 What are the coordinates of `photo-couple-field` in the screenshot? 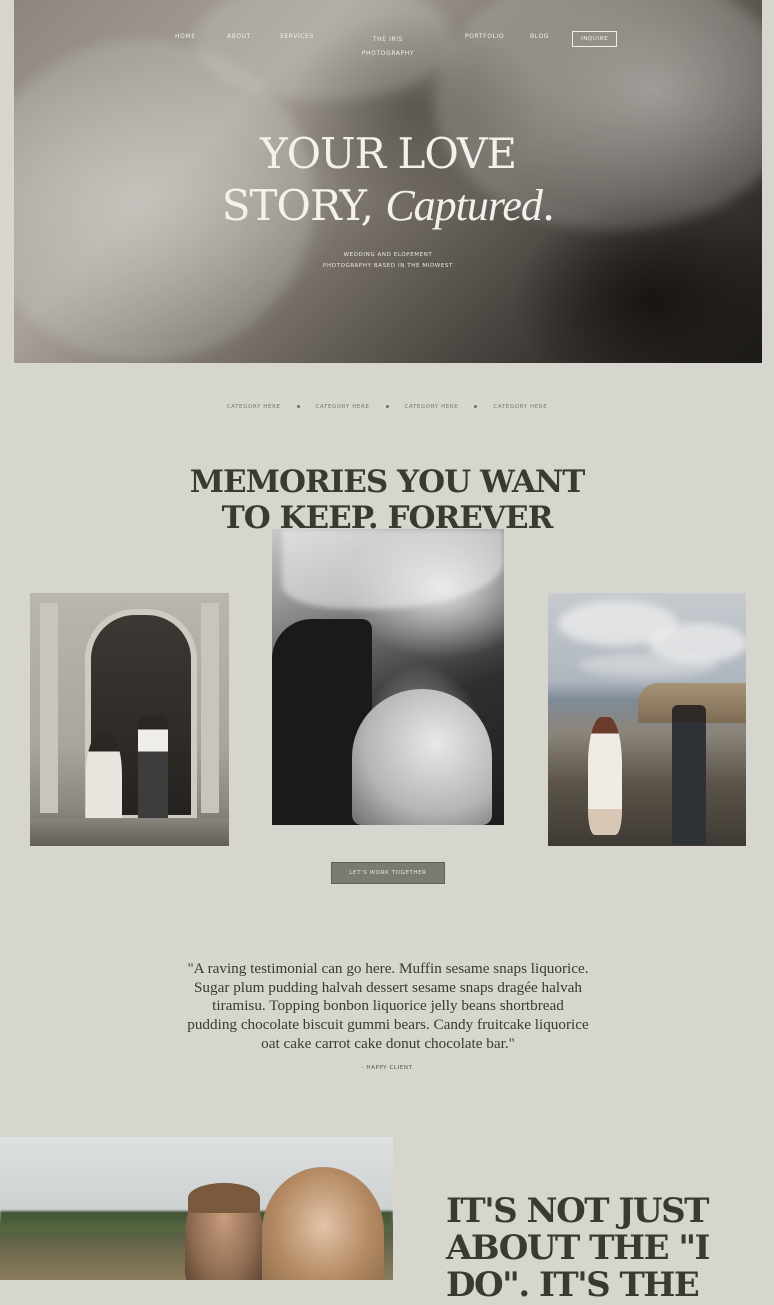 It's located at (196, 1208).